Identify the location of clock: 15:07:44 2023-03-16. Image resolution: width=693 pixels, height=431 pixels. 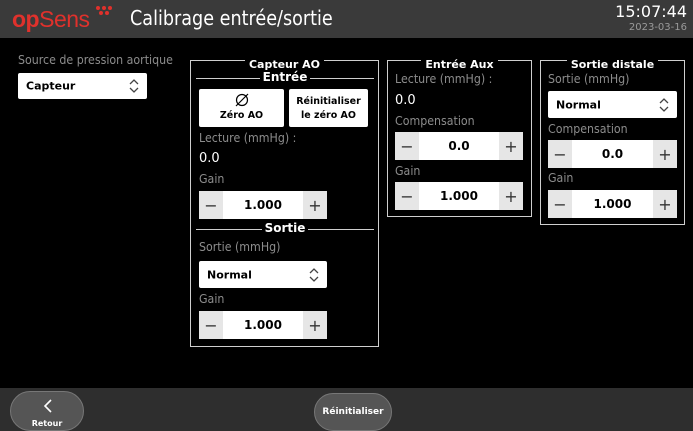
(651, 17).